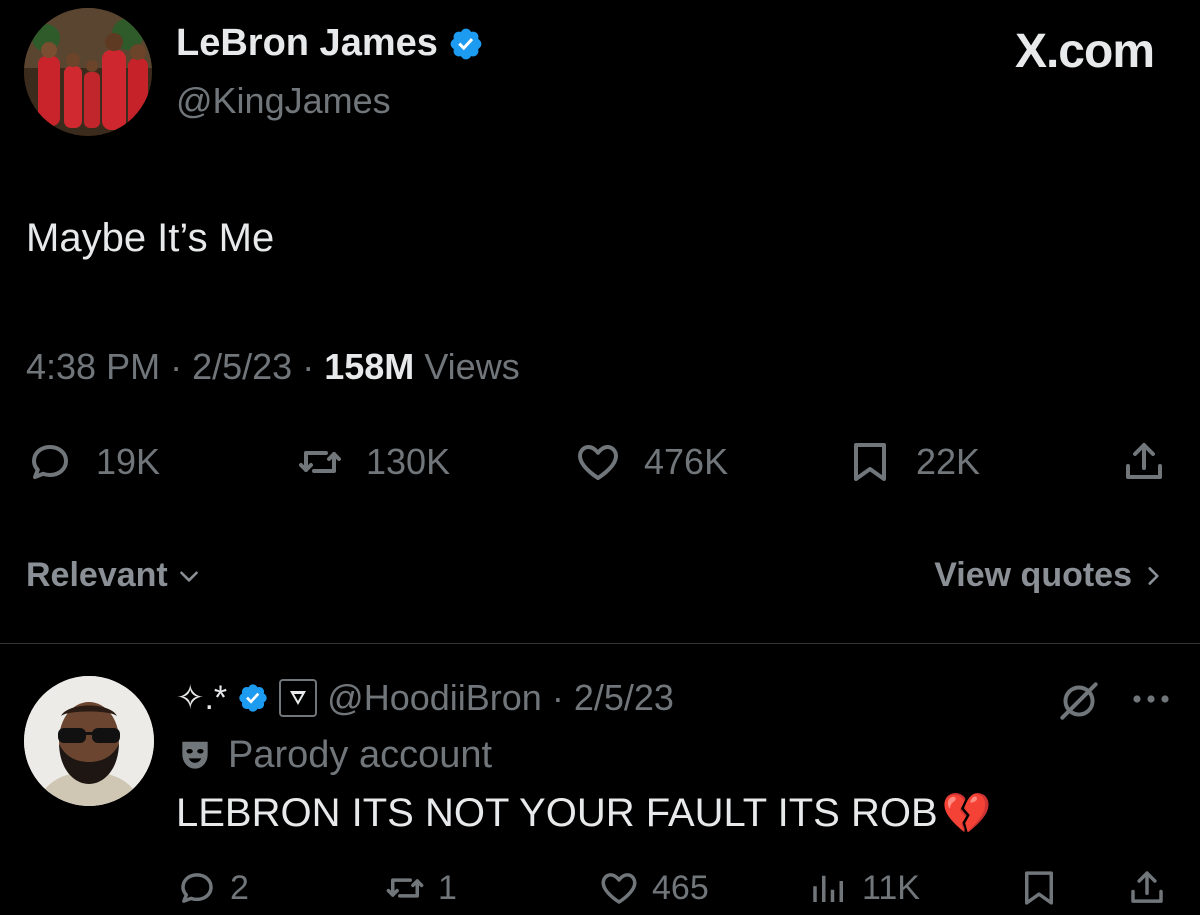 The width and height of the screenshot is (1200, 915). Describe the element at coordinates (201, 698) in the screenshot. I see `reply-display-name: ✧.*` at that location.